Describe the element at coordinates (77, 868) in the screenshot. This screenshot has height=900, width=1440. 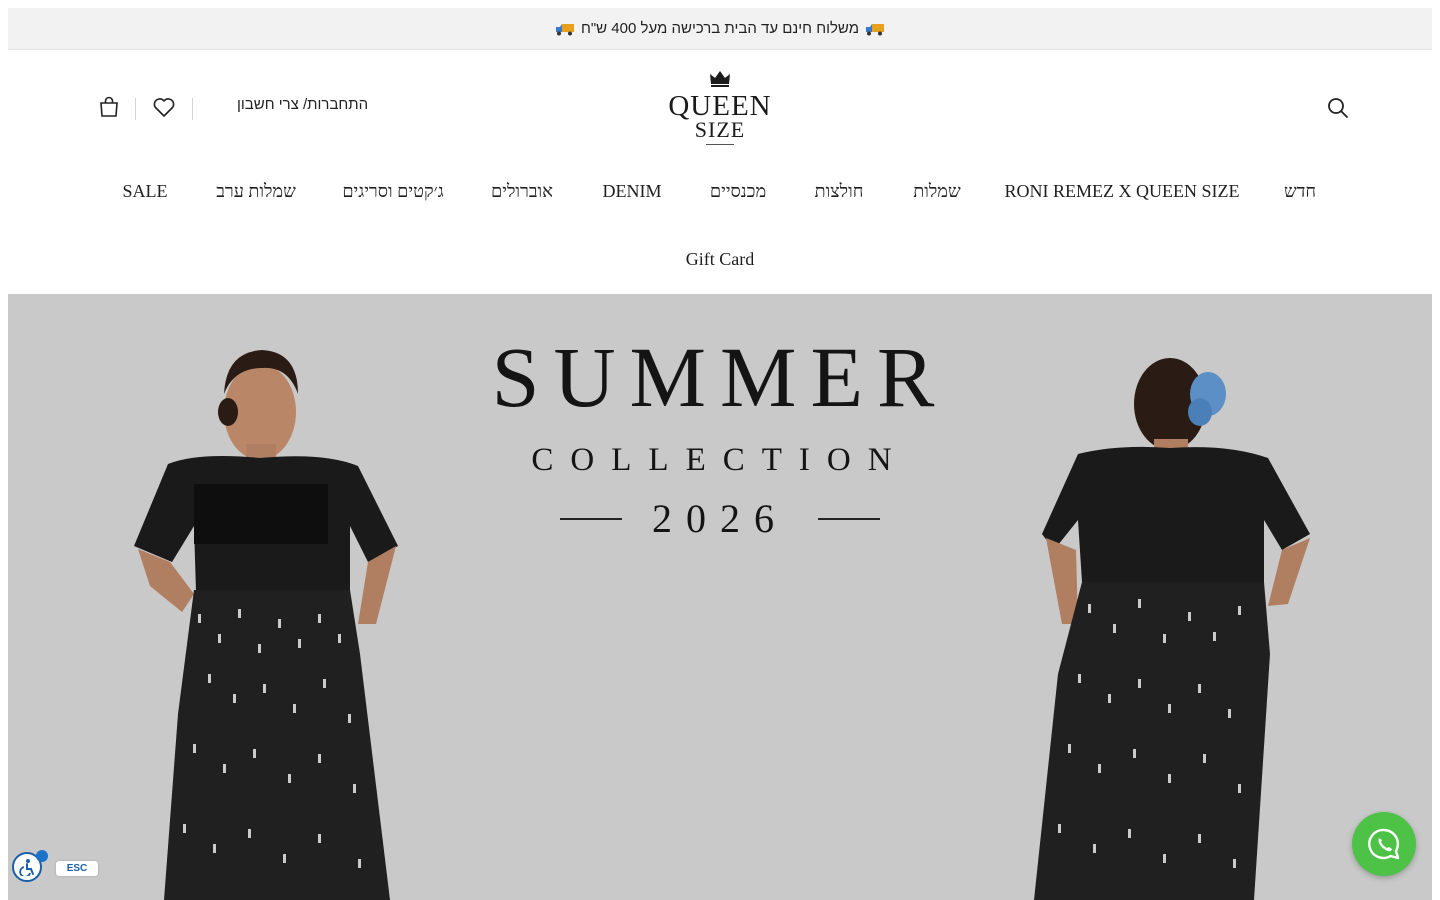
I see `esc-button: ESC` at that location.